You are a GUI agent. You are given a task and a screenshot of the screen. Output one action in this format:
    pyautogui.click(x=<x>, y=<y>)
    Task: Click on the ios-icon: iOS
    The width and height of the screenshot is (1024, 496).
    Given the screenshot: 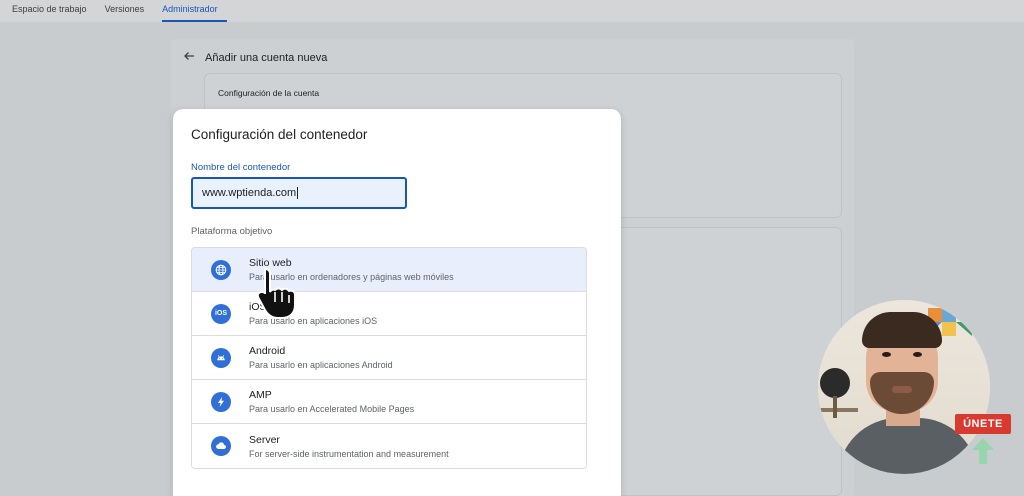 What is the action you would take?
    pyautogui.click(x=221, y=313)
    